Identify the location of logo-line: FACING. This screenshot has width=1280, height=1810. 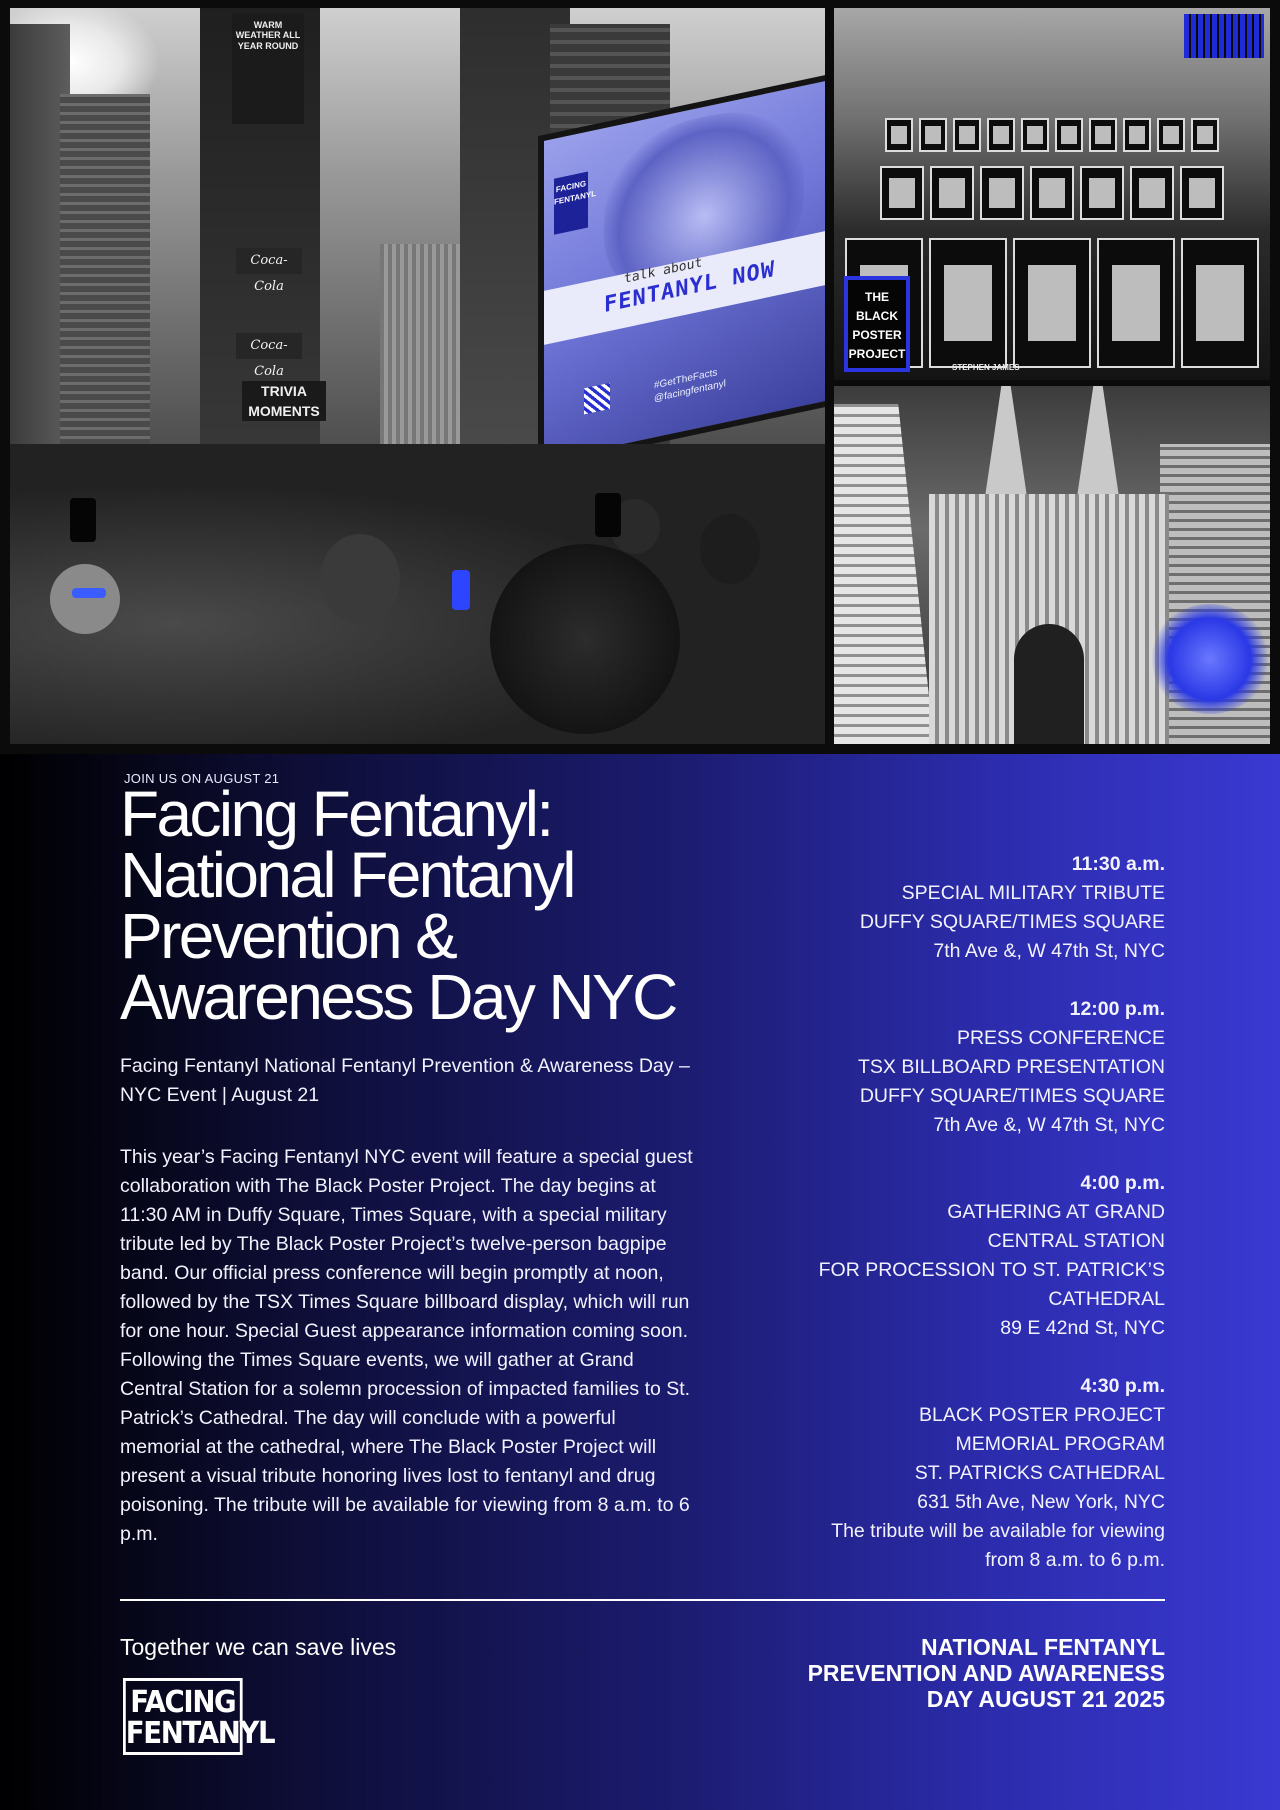
(183, 1702).